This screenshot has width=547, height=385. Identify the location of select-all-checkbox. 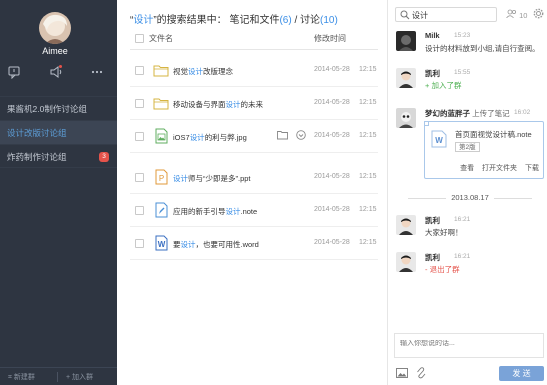
(139, 38).